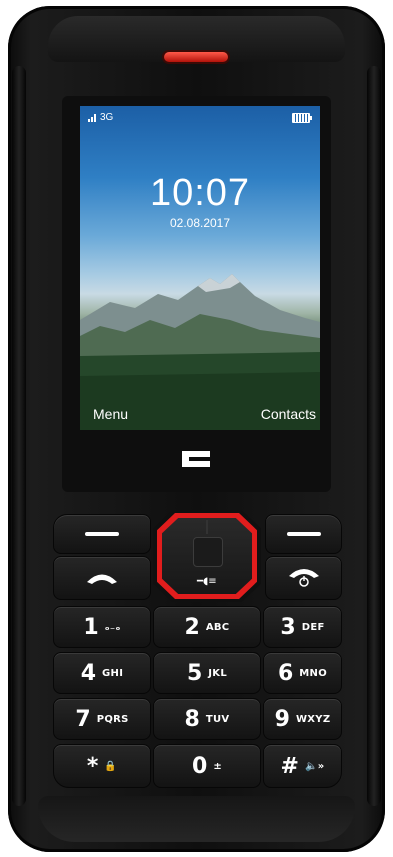 Image resolution: width=393 pixels, height=857 pixels. Describe the element at coordinates (83, 719) in the screenshot. I see `key-digit: 7` at that location.